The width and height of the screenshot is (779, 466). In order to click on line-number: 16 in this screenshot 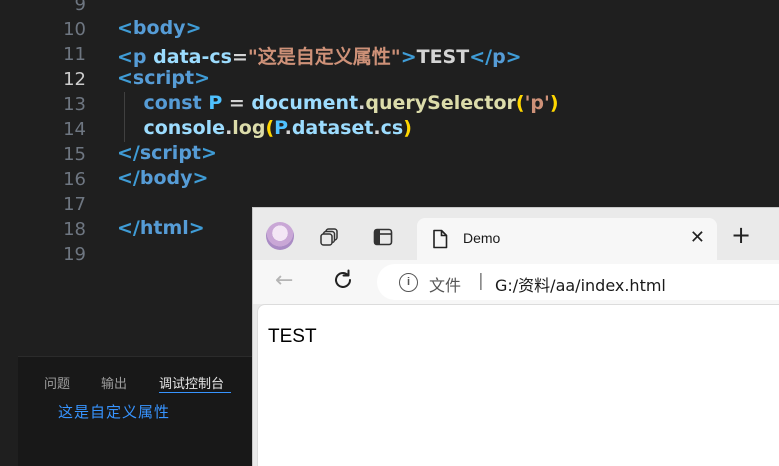, I will do `click(74, 179)`.